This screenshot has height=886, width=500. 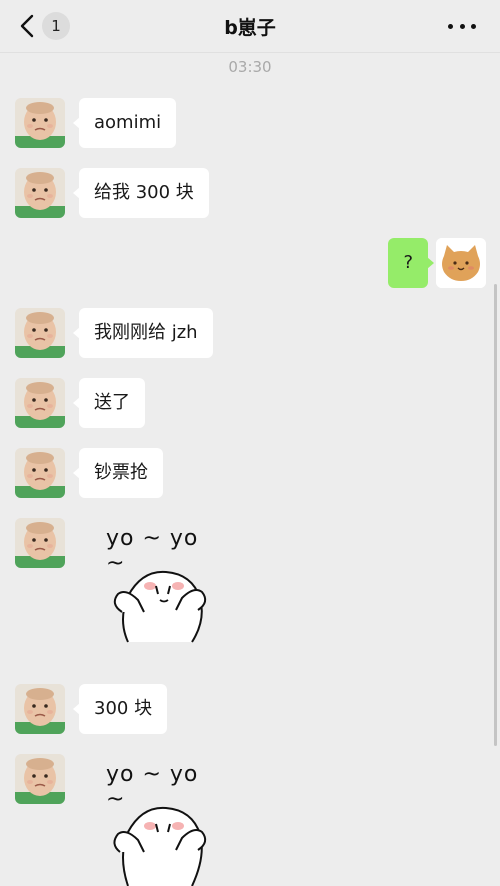 What do you see at coordinates (143, 333) in the screenshot?
I see `message-bubble: 我刚刚给 jzh` at bounding box center [143, 333].